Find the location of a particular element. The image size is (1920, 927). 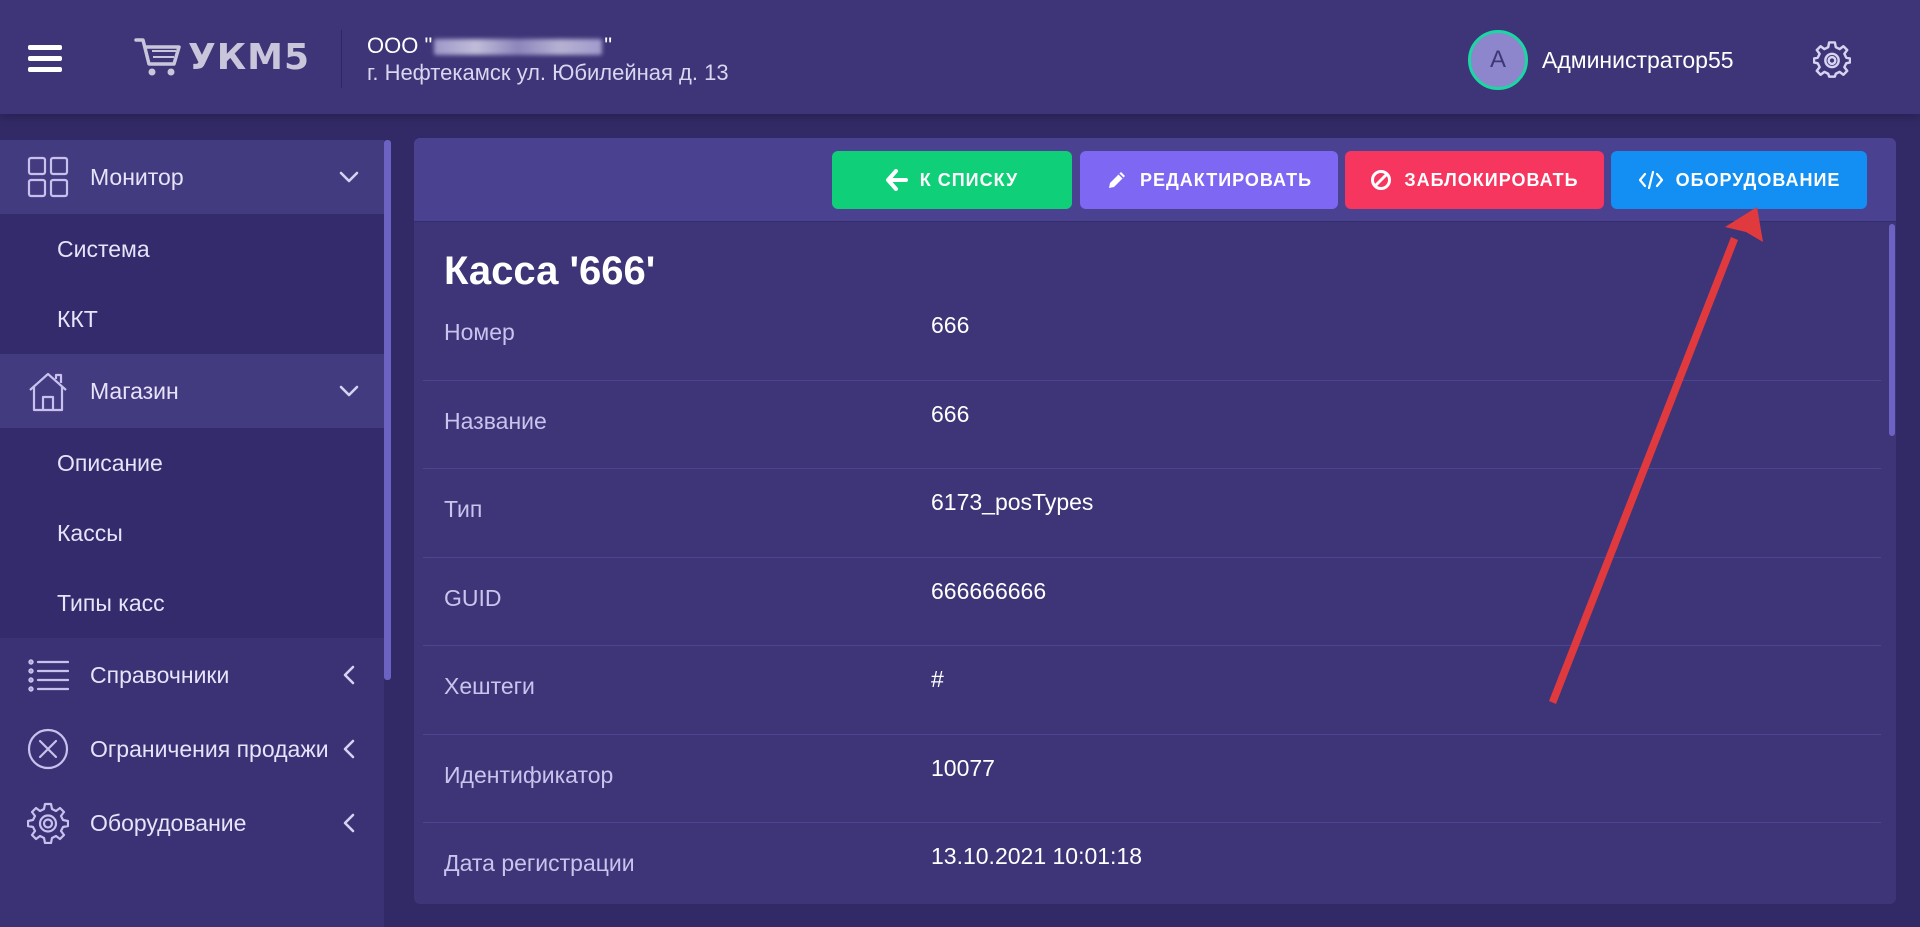

detail-row-hashtags: Хештеги # is located at coordinates (1152, 690).